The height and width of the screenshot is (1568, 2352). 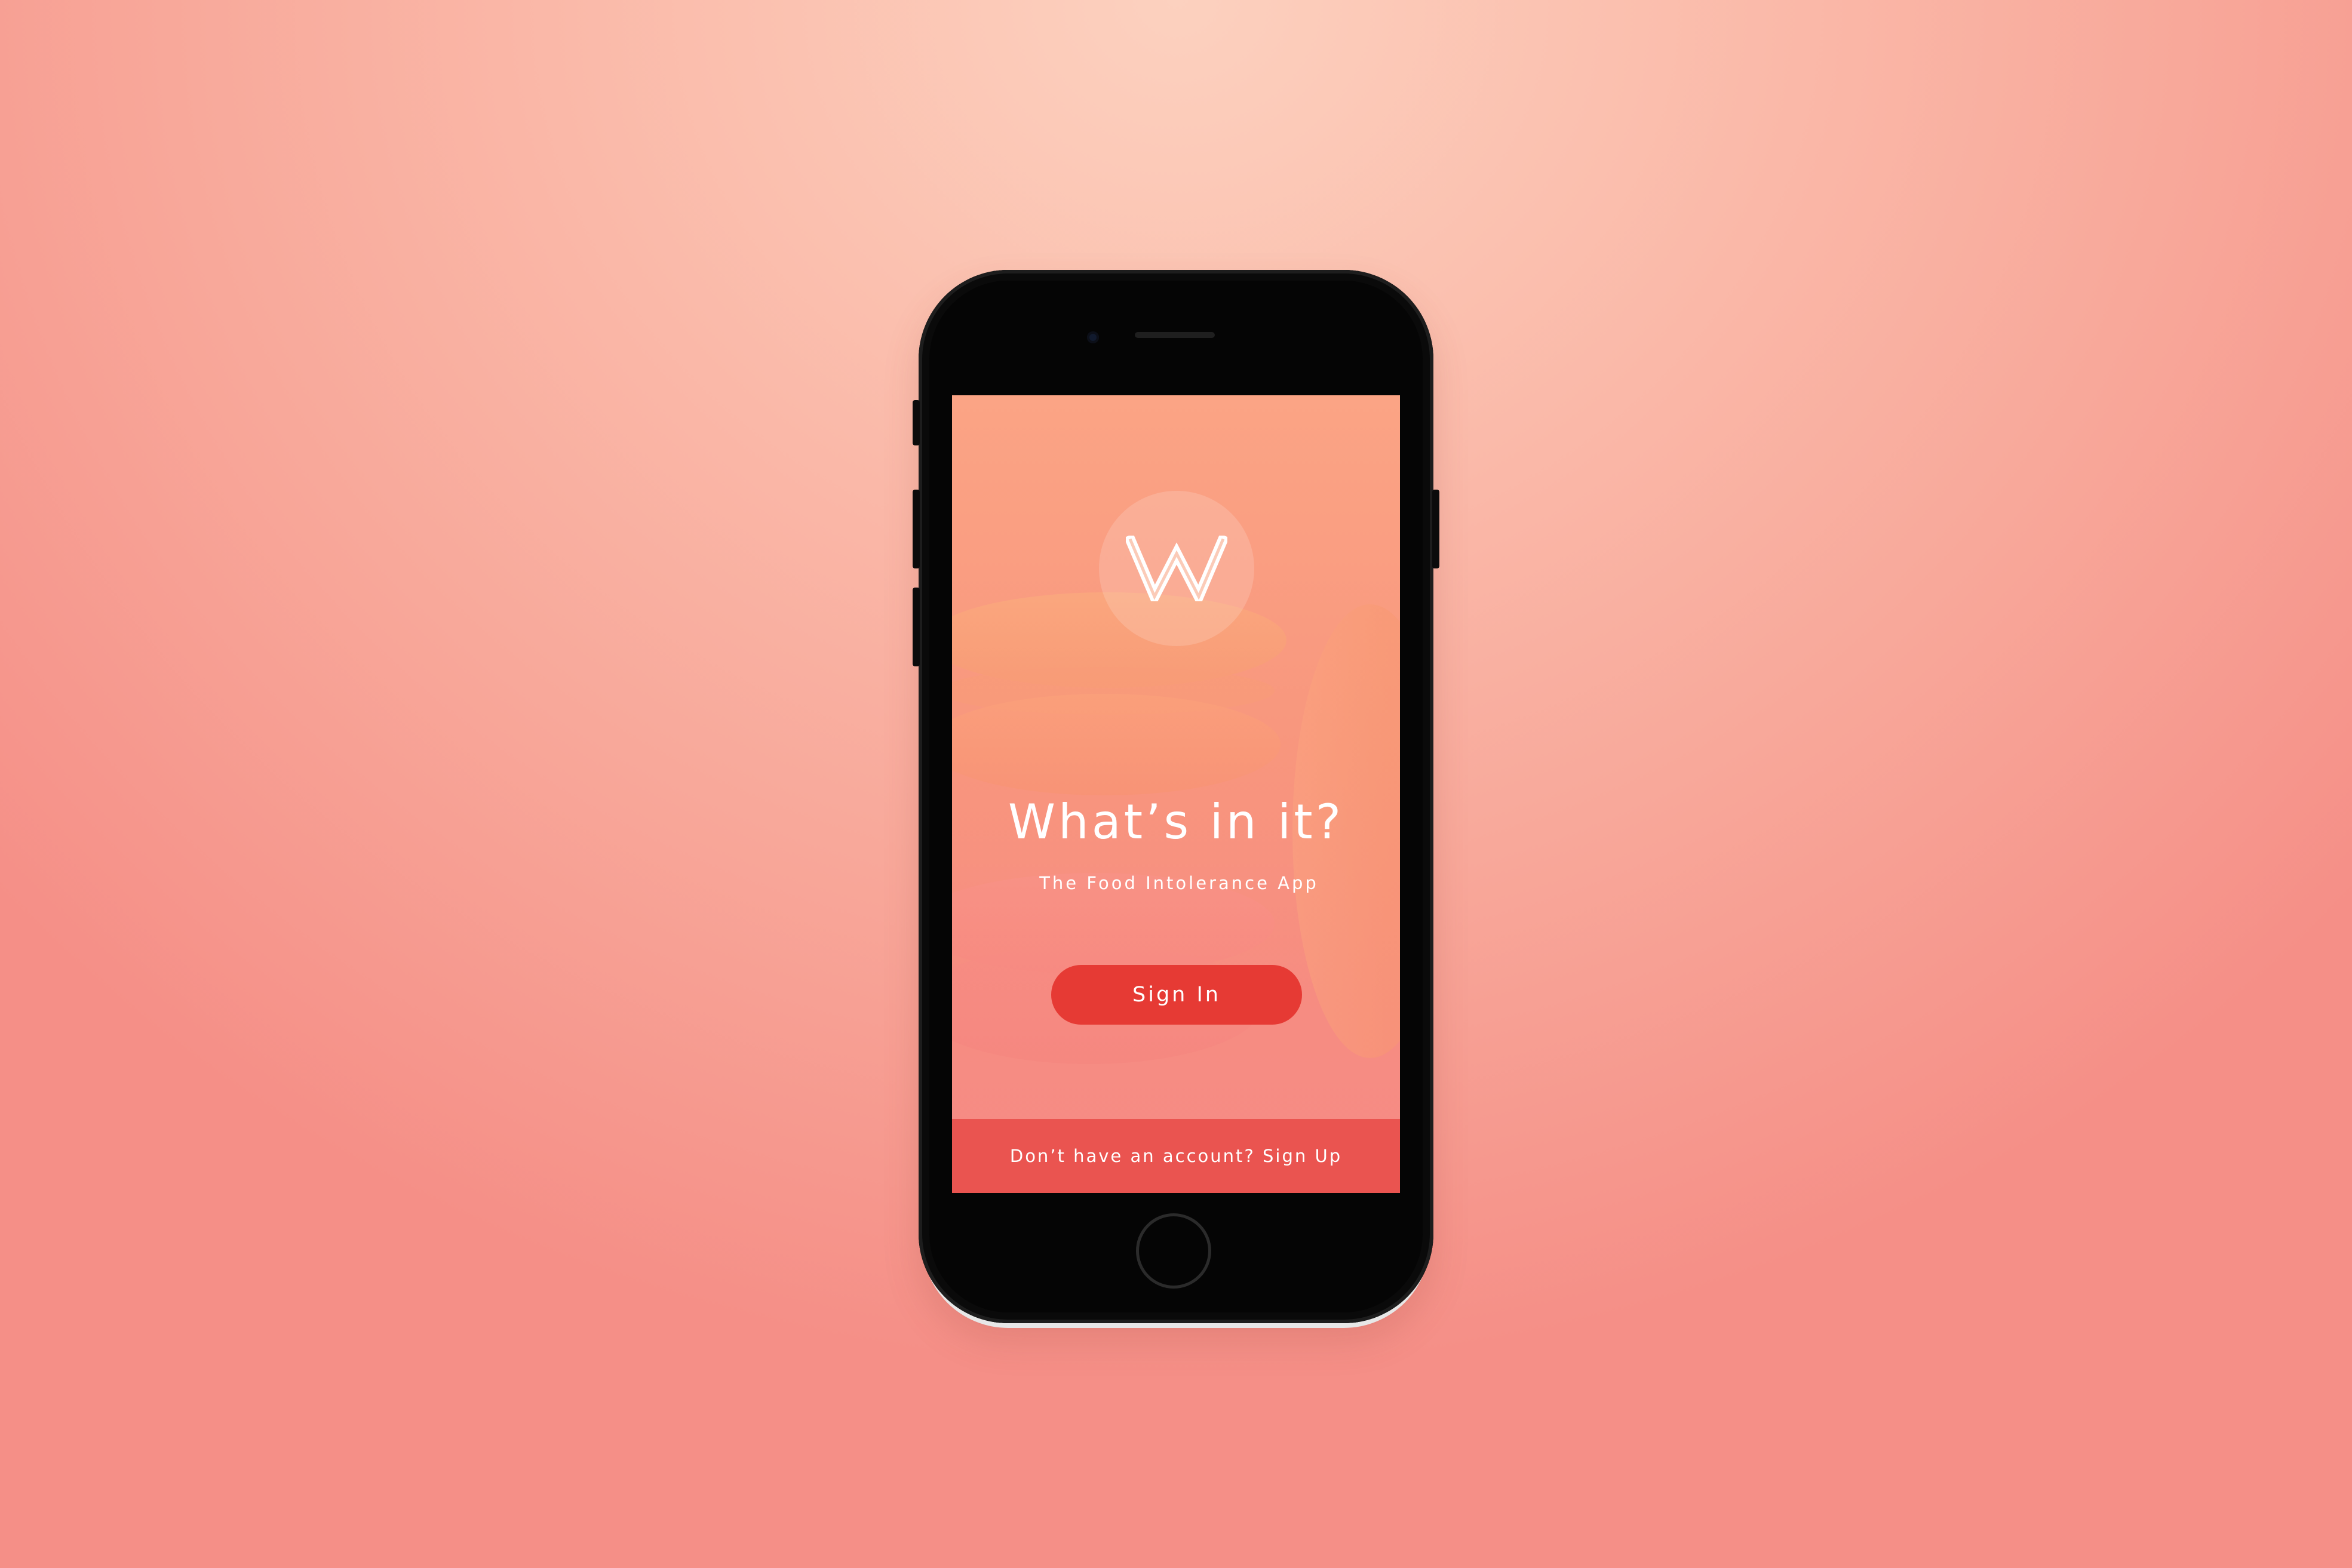 What do you see at coordinates (1179, 883) in the screenshot?
I see `app-subtitle: The Food Intolerance App` at bounding box center [1179, 883].